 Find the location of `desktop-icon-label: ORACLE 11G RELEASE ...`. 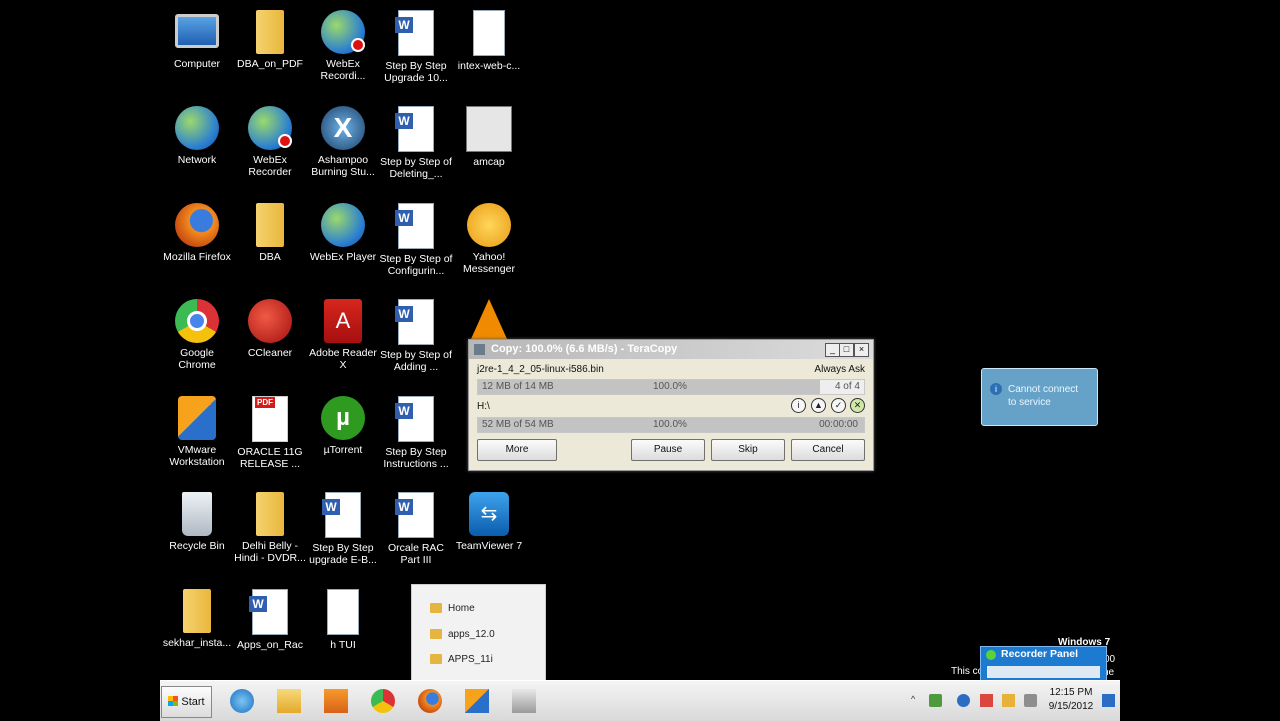

desktop-icon-label: ORACLE 11G RELEASE ... is located at coordinates (270, 458).